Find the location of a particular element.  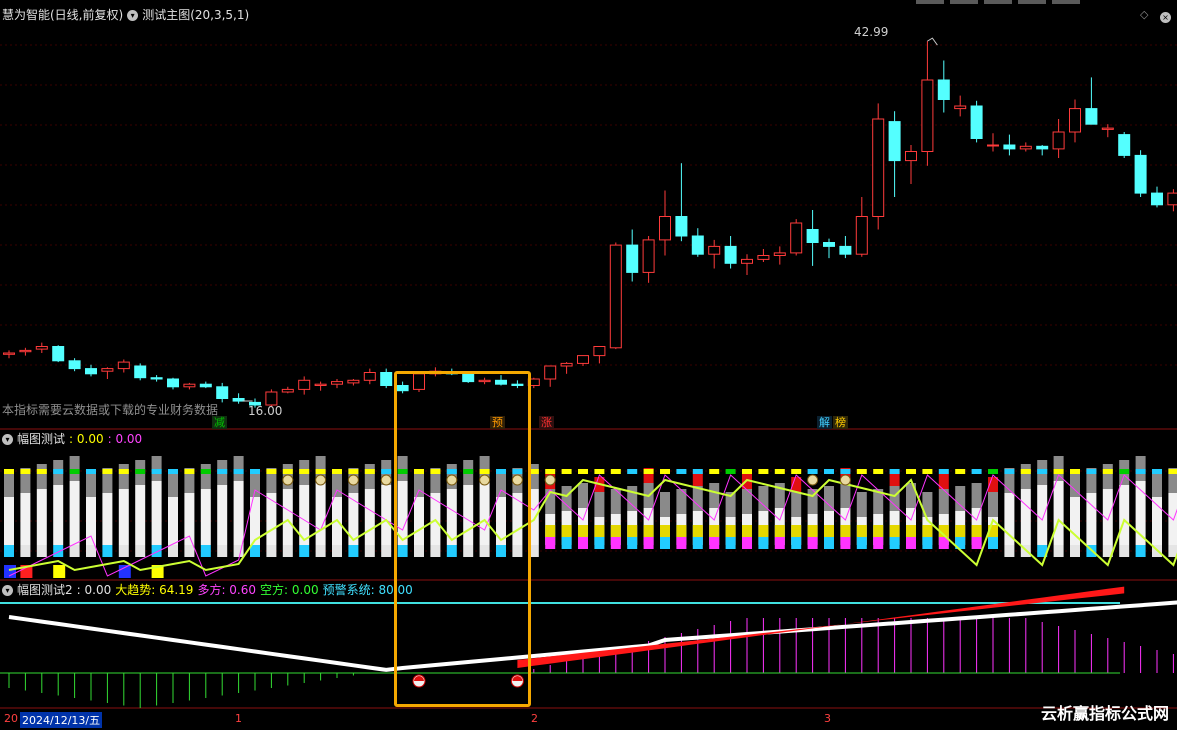

short-value: 空方: 0.00 is located at coordinates (289, 590).